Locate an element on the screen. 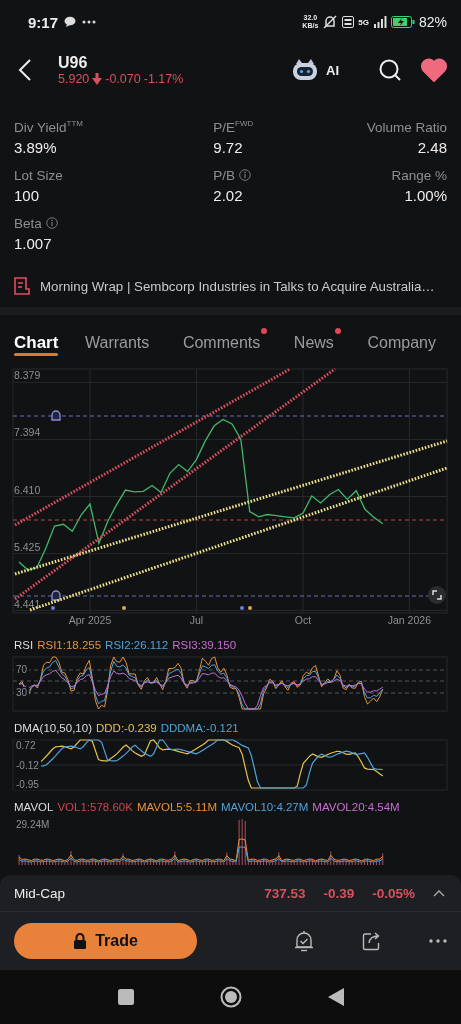  stock-price: 5.920 is located at coordinates (74, 79).